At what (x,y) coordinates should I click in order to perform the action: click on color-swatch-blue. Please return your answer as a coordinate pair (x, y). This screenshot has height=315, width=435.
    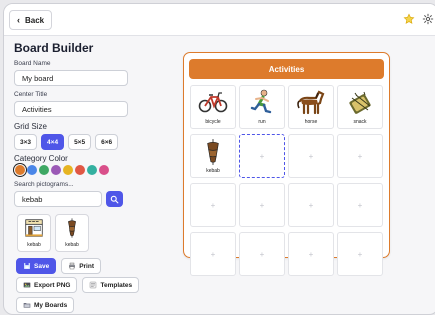
    Looking at the image, I should click on (32, 170).